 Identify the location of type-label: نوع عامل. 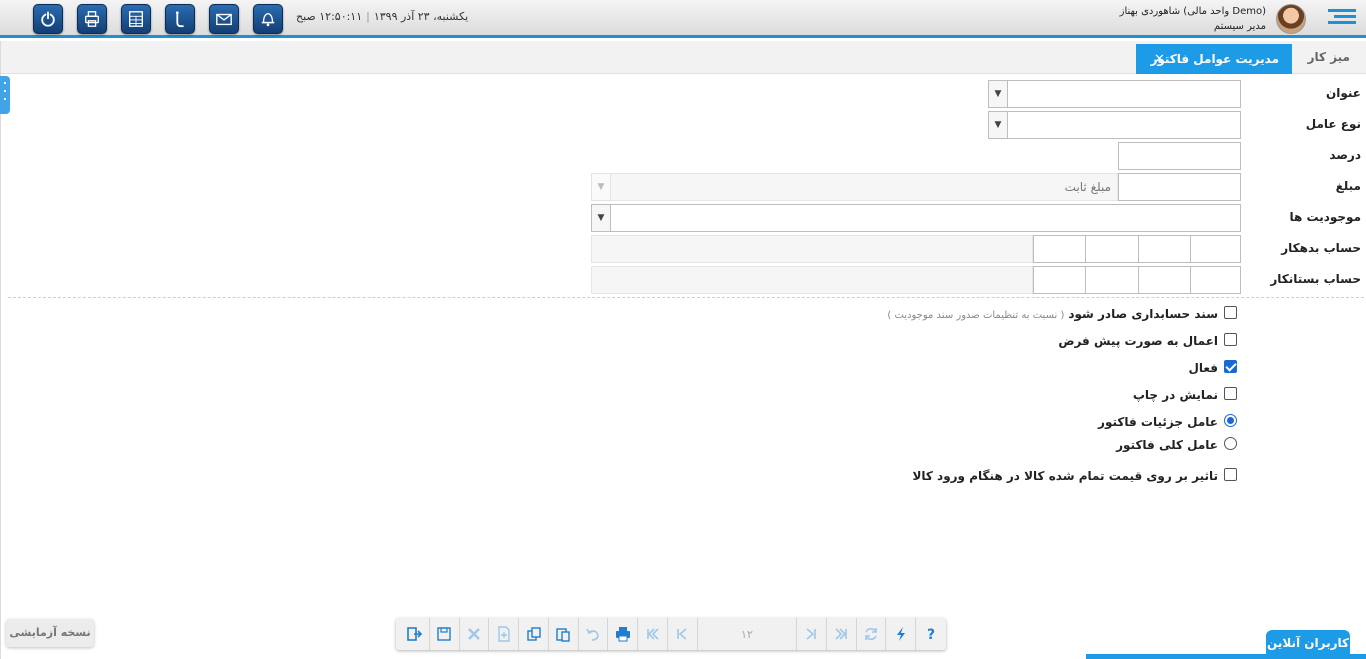
(1333, 124).